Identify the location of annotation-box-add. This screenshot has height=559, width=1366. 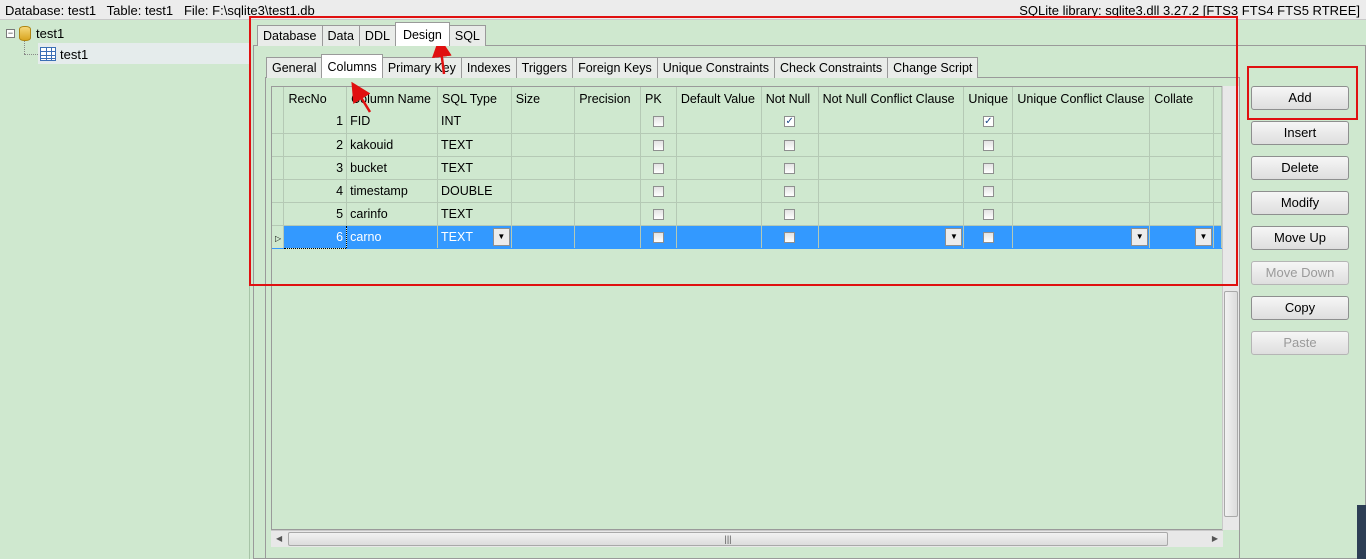
(1302, 93).